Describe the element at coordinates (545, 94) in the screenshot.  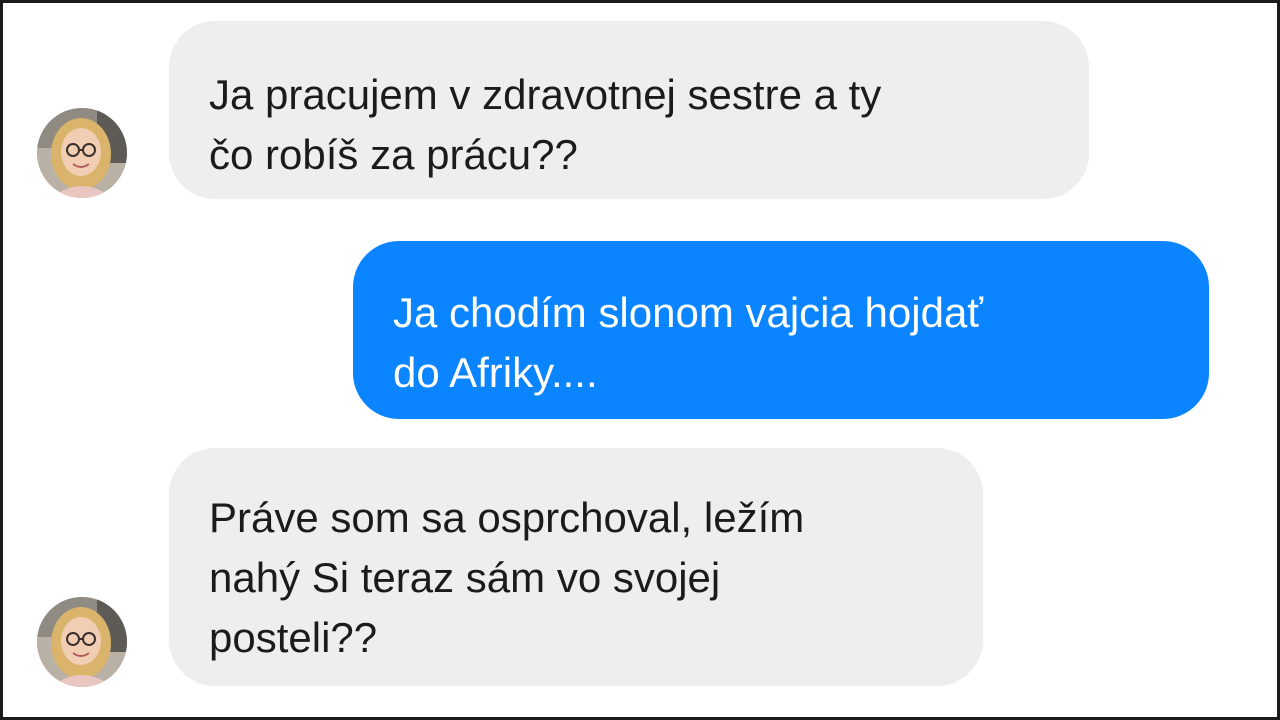
I see `message-text: Ja pracujem v zdravotnej sestre a ty` at that location.